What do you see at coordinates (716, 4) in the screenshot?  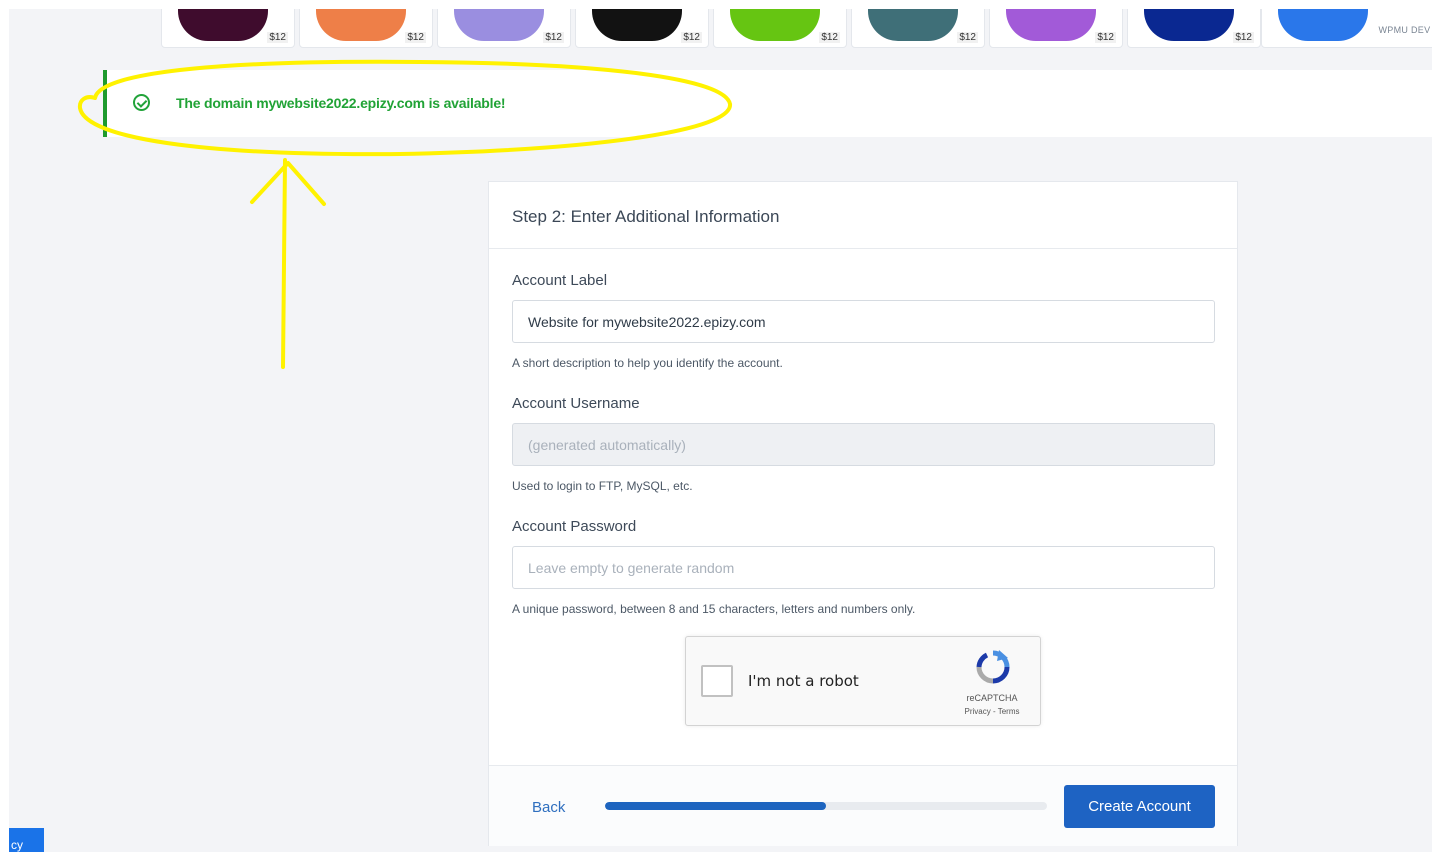 I see `top-edge` at bounding box center [716, 4].